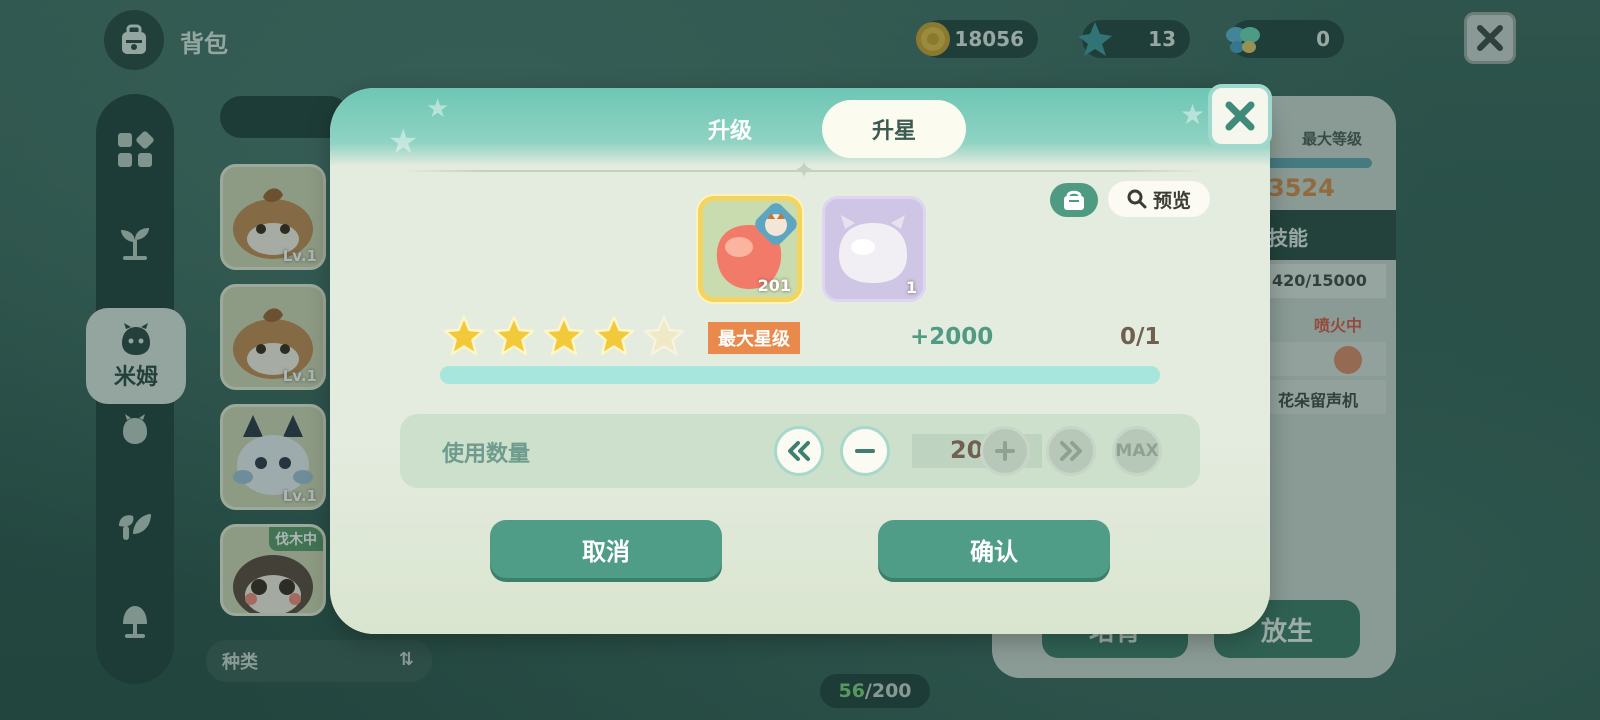 The height and width of the screenshot is (720, 1600). Describe the element at coordinates (730, 129) in the screenshot. I see `tab-upgrade: 升级` at that location.